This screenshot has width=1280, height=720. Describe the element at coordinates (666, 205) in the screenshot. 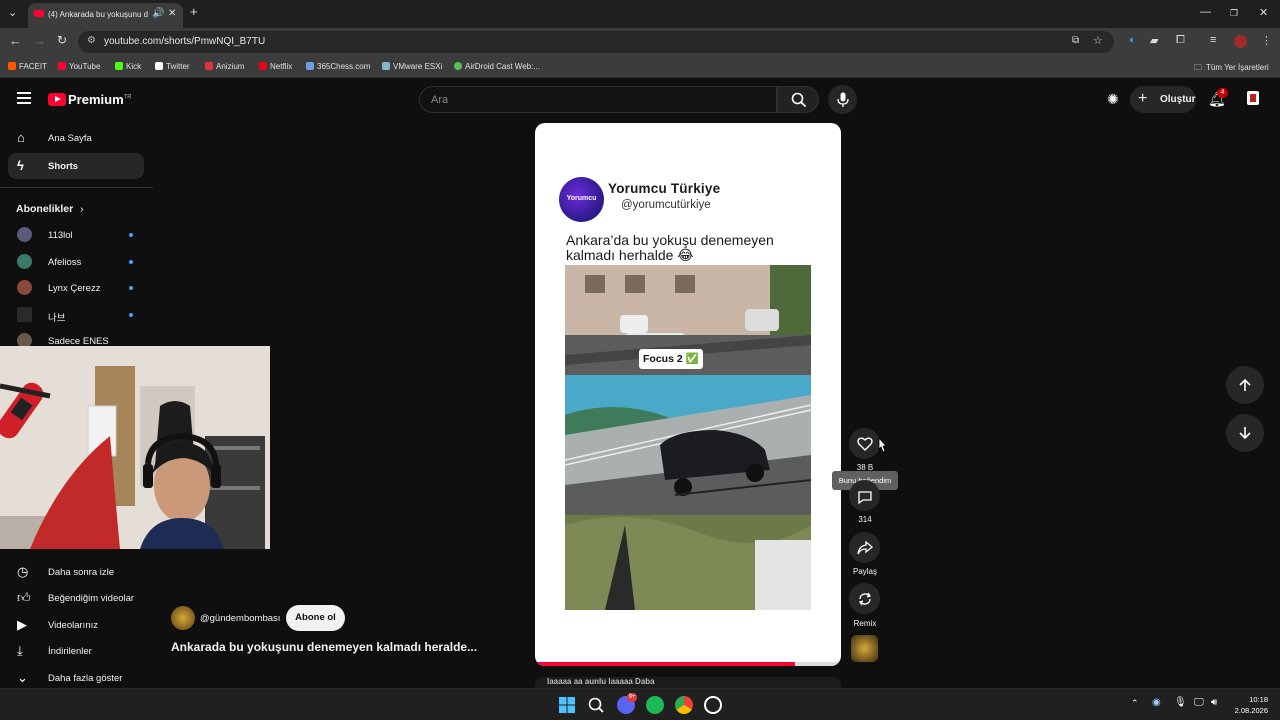

I see `card-channel-handle: @yorumcutürkiye` at that location.